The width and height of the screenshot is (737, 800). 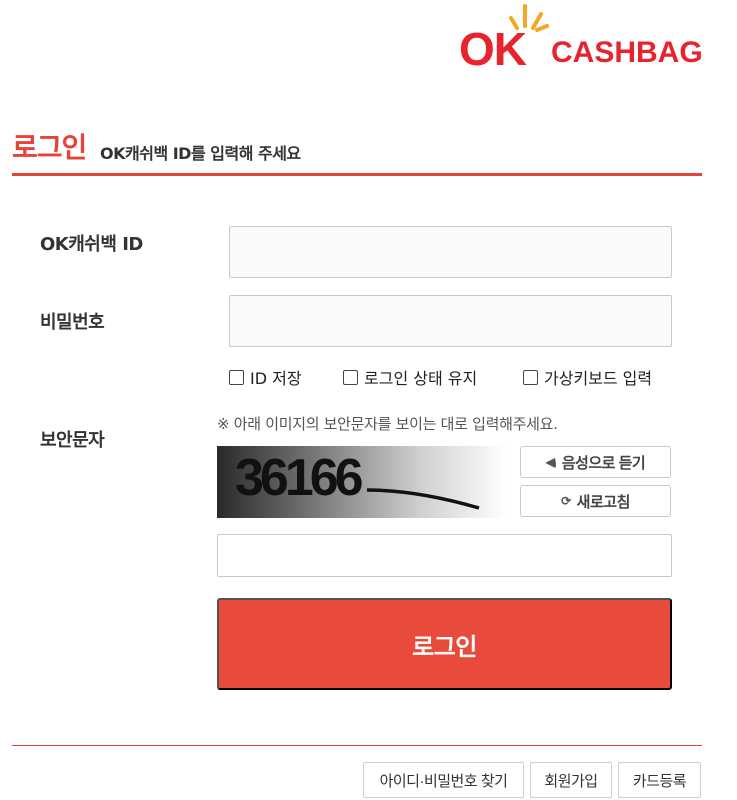 I want to click on speaker-icon: ◀ᵢ, so click(x=550, y=462).